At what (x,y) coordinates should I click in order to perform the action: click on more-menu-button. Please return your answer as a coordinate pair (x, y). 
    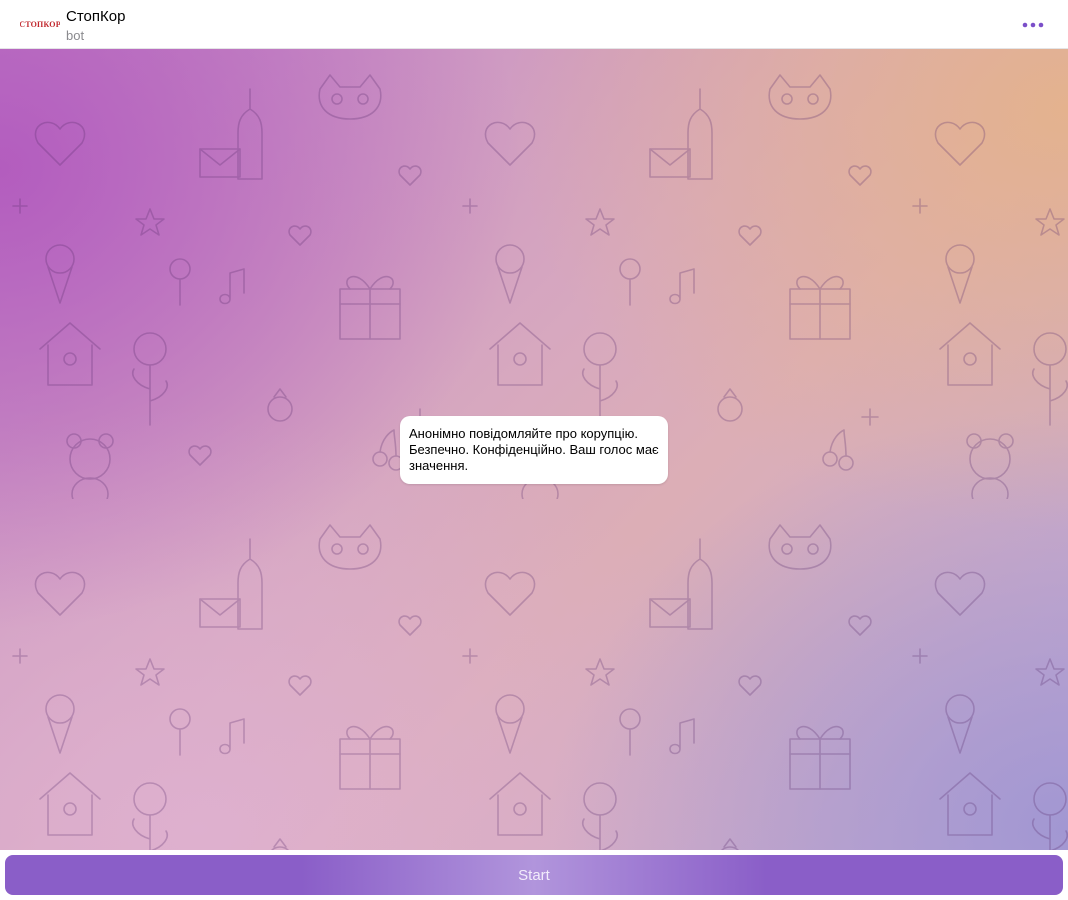
    Looking at the image, I should click on (1033, 25).